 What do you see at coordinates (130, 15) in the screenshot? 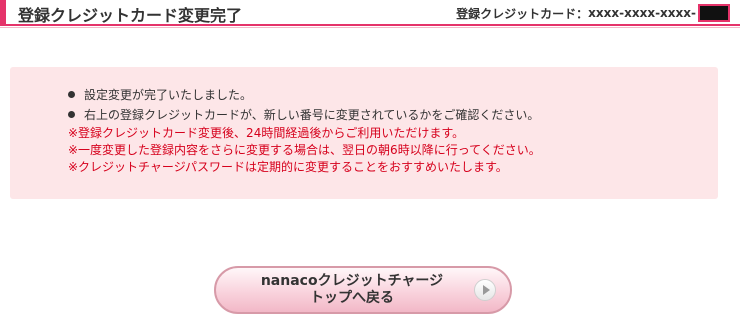
I see `page-title: 登録クレジットカード変更完了` at bounding box center [130, 15].